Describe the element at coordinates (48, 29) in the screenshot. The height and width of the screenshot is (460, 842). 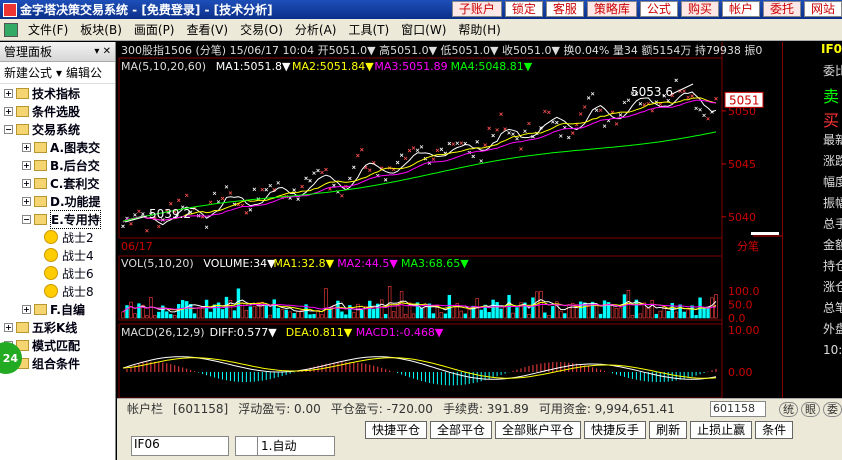
I see `menu-item-0: 文件(F)` at that location.